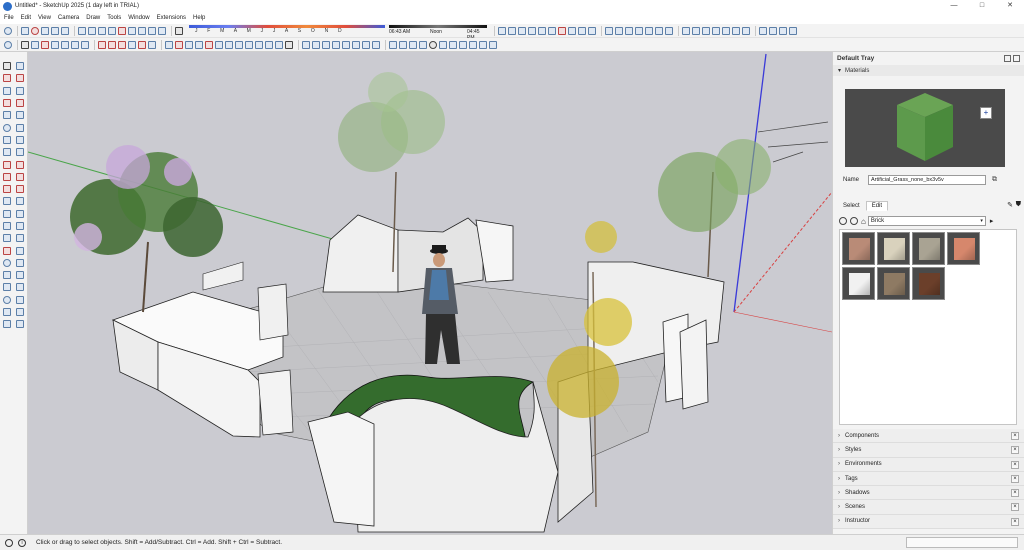  I want to click on paste-icon, so click(102, 30).